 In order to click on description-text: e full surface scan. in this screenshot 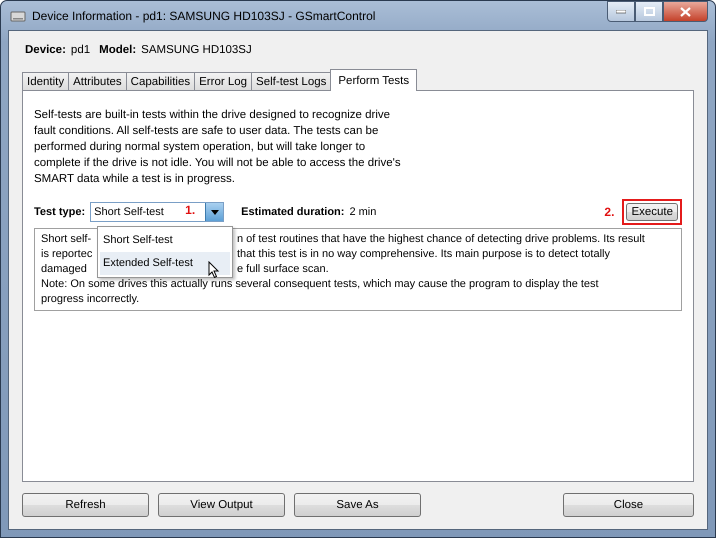, I will do `click(283, 269)`.